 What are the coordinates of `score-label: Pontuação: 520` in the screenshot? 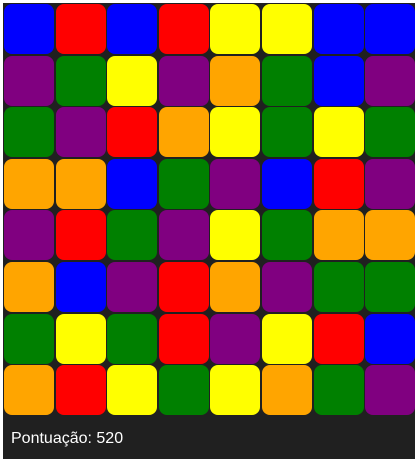 It's located at (67, 438).